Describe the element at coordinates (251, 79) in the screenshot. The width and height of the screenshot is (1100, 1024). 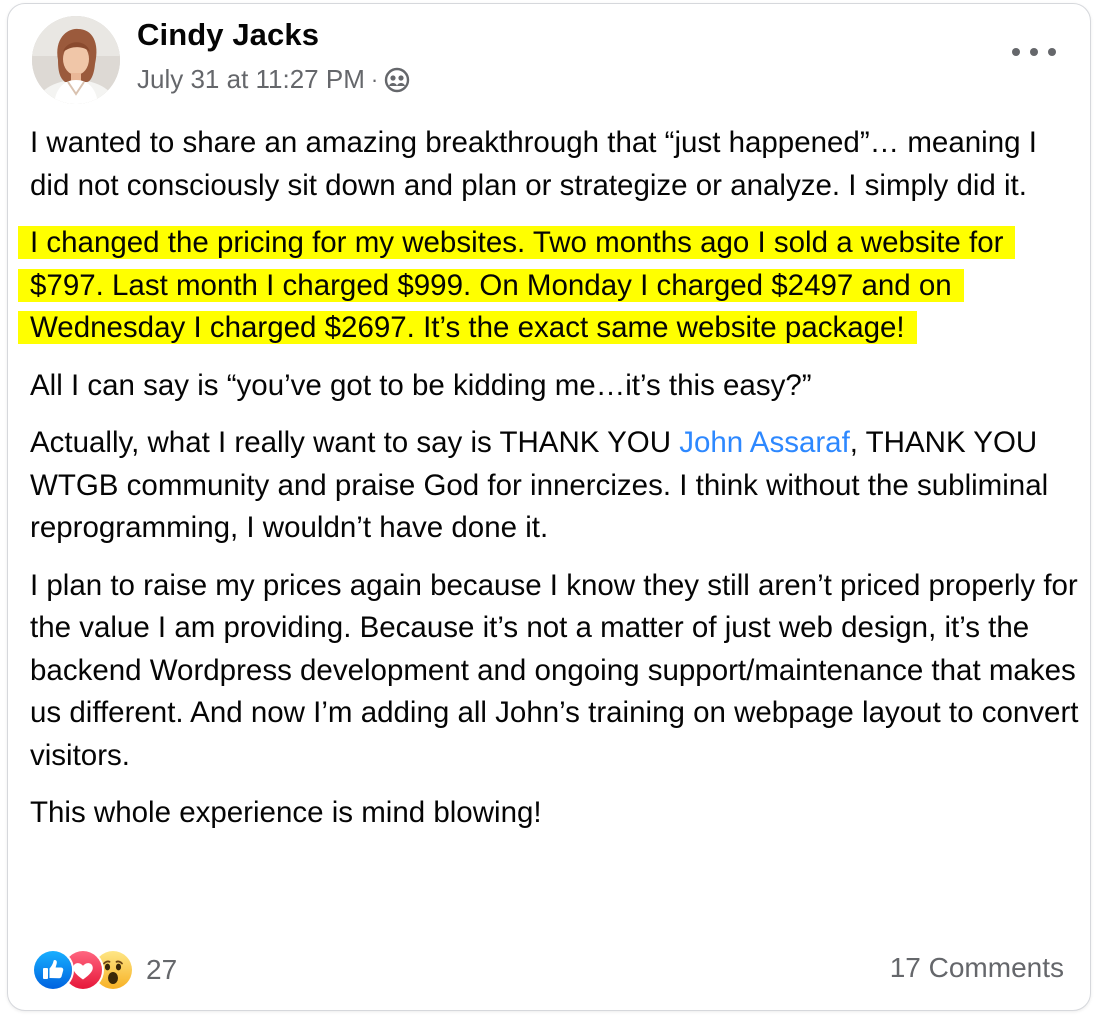
I see `timestamp: July 31 at 11:27 PM` at that location.